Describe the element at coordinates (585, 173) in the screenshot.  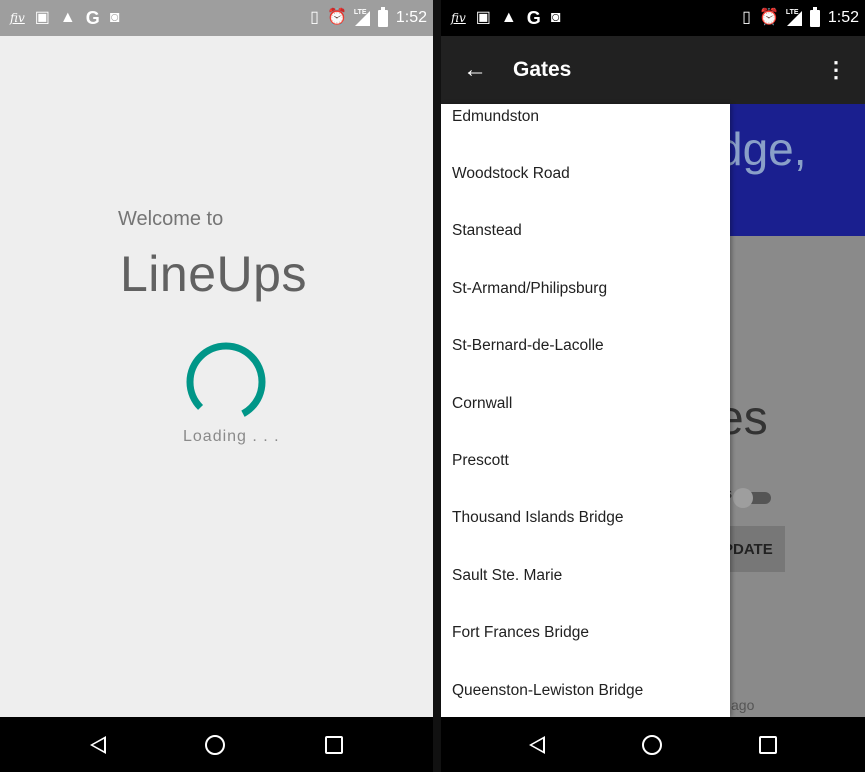
I see `gate-list-item: Woodstock Road` at that location.